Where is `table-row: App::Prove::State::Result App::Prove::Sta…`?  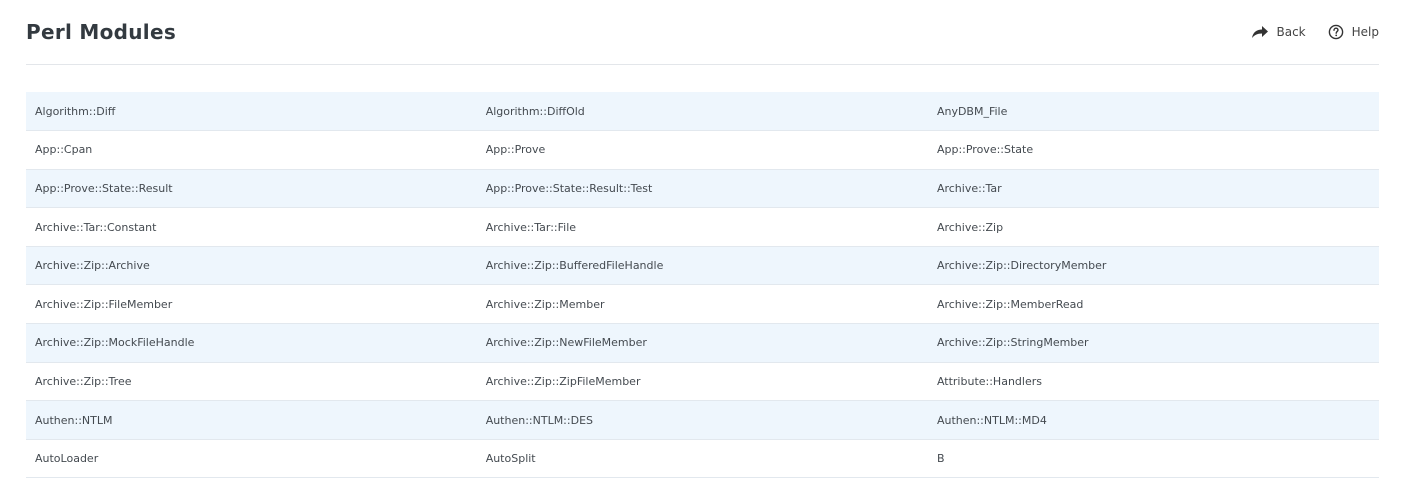
table-row: App::Prove::State::Result App::Prove::Sta… is located at coordinates (702, 188).